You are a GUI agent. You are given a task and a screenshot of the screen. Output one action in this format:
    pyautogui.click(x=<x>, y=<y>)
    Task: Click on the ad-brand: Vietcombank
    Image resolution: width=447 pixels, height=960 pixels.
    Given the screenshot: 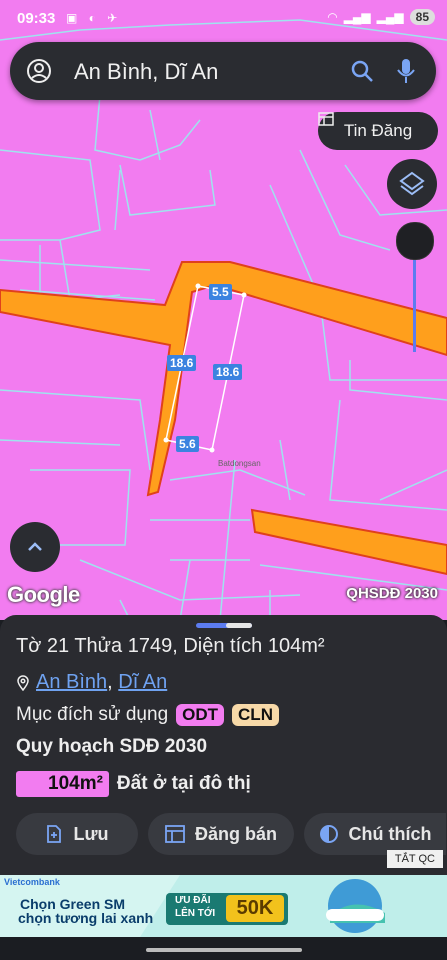 What is the action you would take?
    pyautogui.click(x=32, y=882)
    